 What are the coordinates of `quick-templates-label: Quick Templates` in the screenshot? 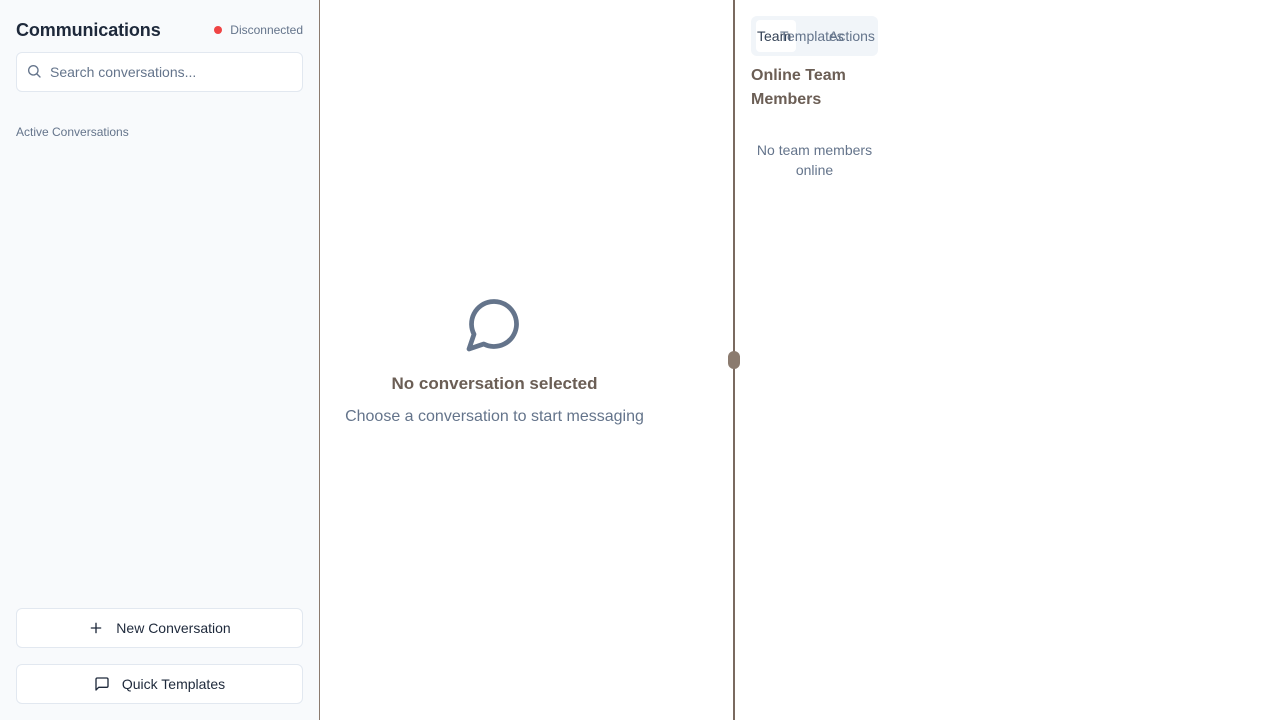 It's located at (173, 684).